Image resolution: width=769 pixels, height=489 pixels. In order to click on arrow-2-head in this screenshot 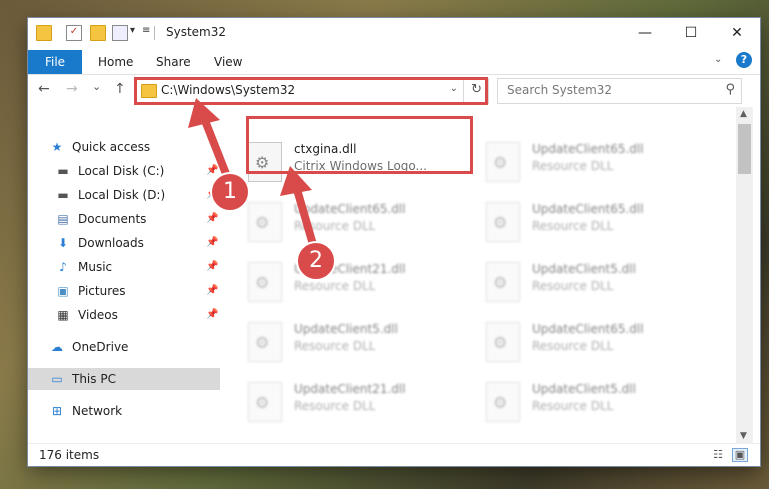, I will do `click(296, 181)`.